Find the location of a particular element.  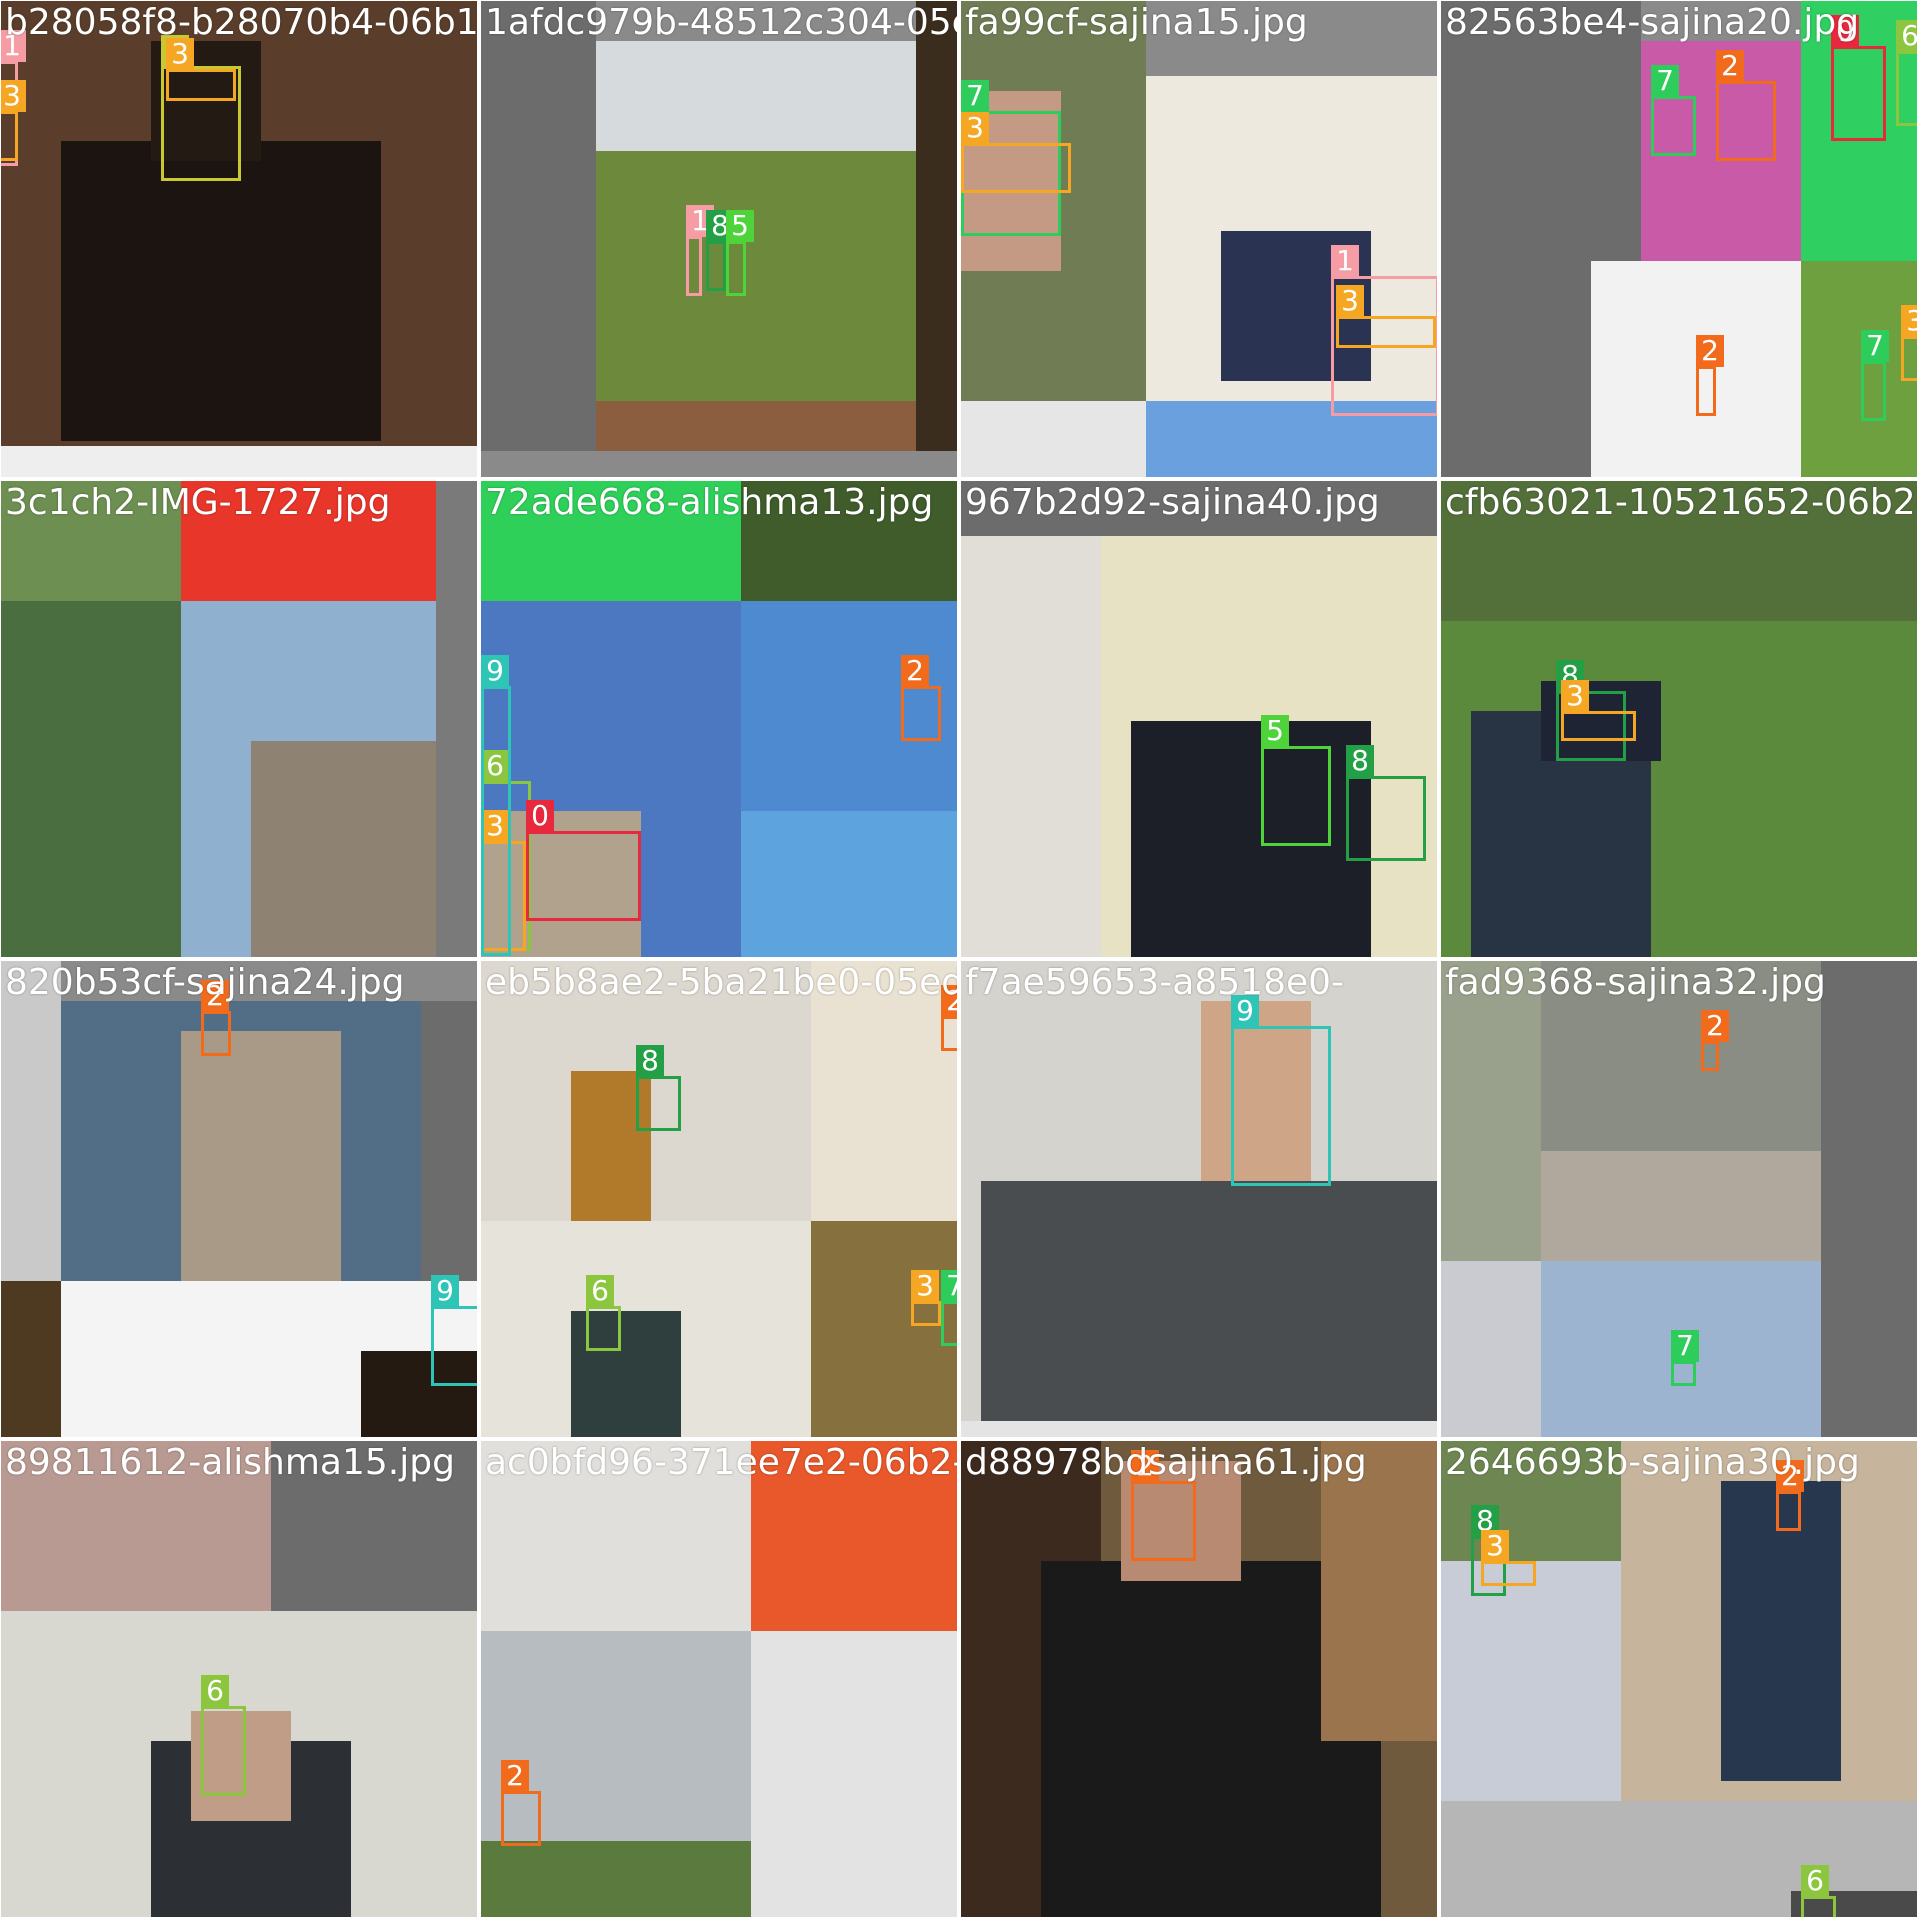

mosaic-tile: 72ade668-alishma13.jpg 6 3 0 2 9 is located at coordinates (719, 719).